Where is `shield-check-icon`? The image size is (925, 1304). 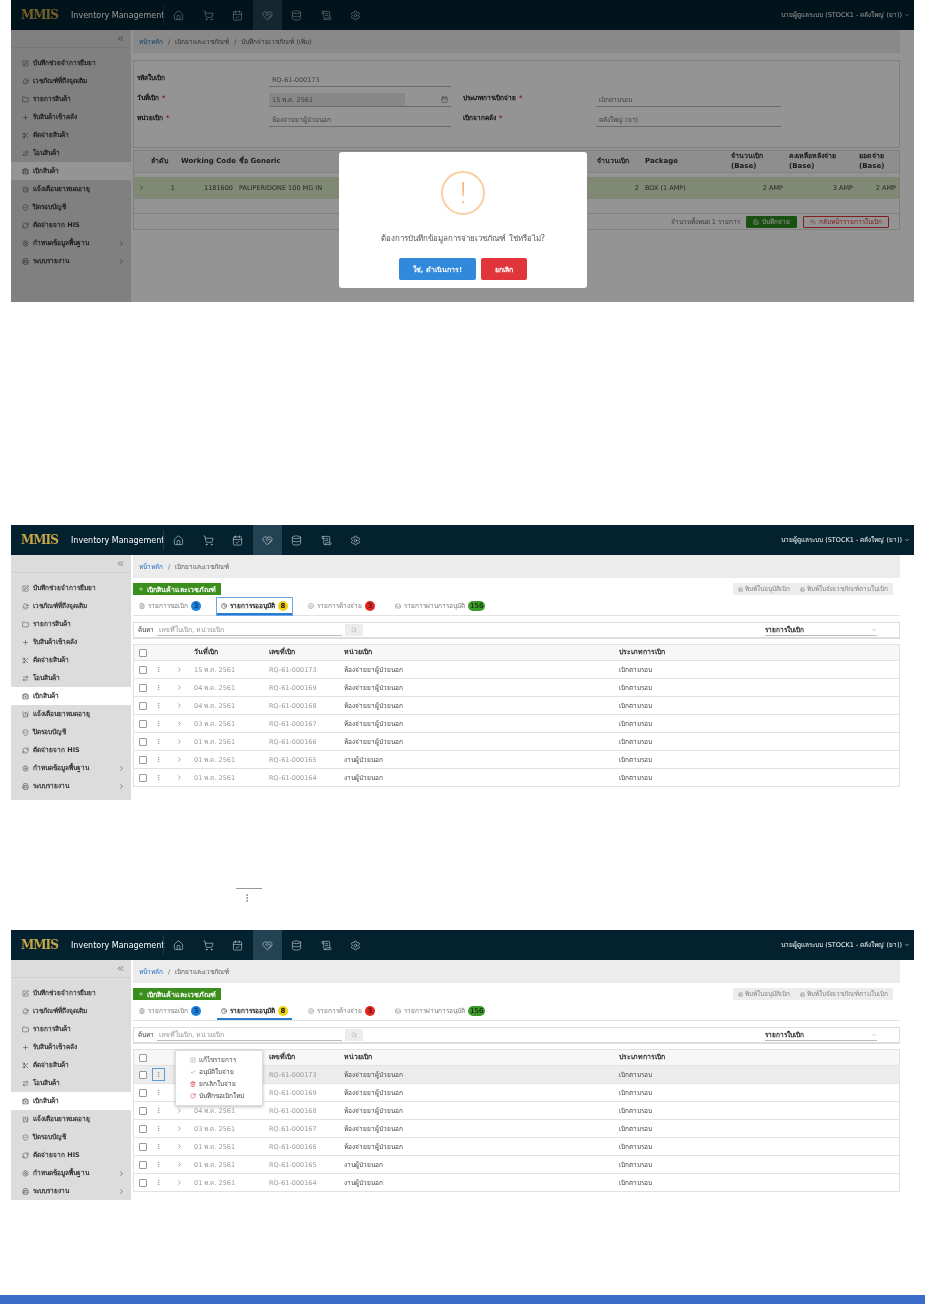
shield-check-icon is located at coordinates (25, 207).